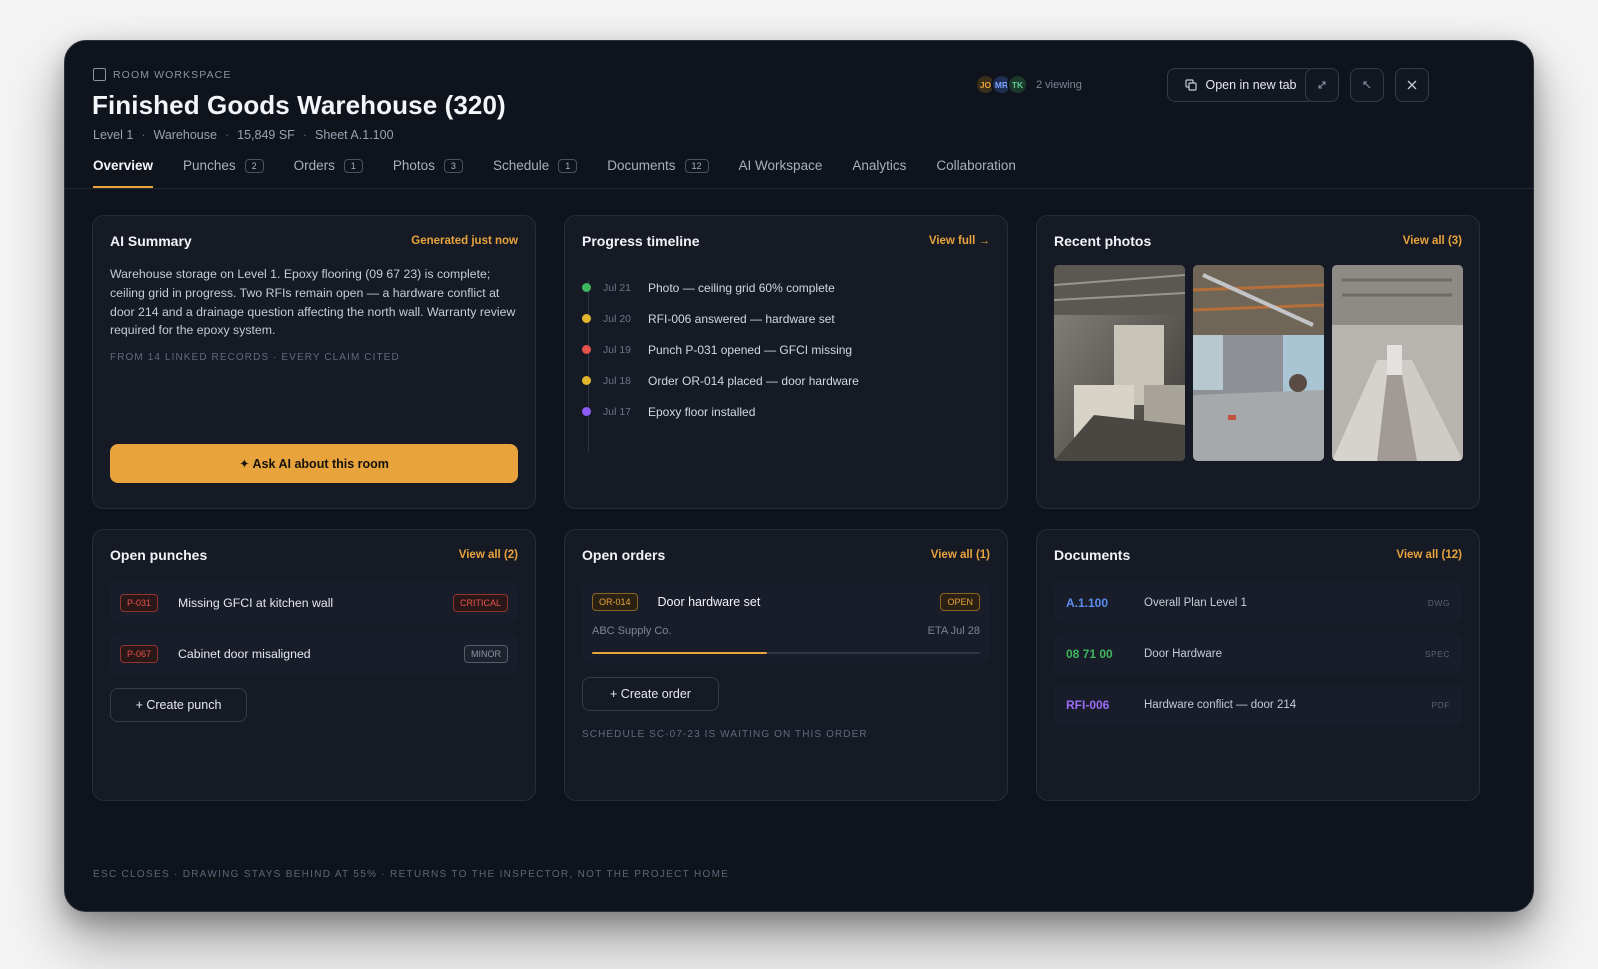 This screenshot has width=1598, height=969. I want to click on meta-type: Warehouse, so click(185, 135).